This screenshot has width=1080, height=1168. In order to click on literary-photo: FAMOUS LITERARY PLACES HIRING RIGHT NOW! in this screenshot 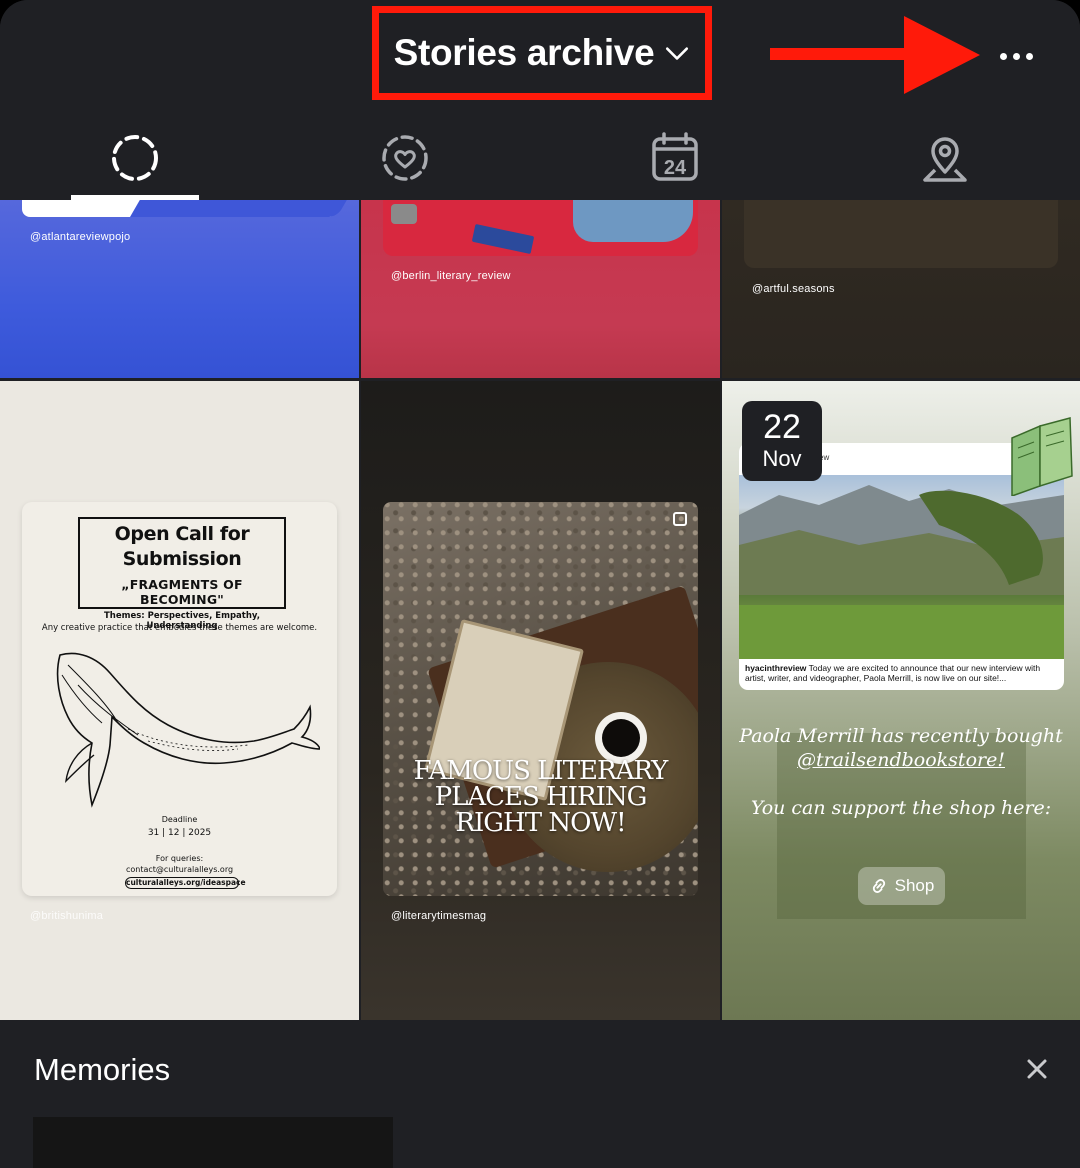, I will do `click(540, 699)`.